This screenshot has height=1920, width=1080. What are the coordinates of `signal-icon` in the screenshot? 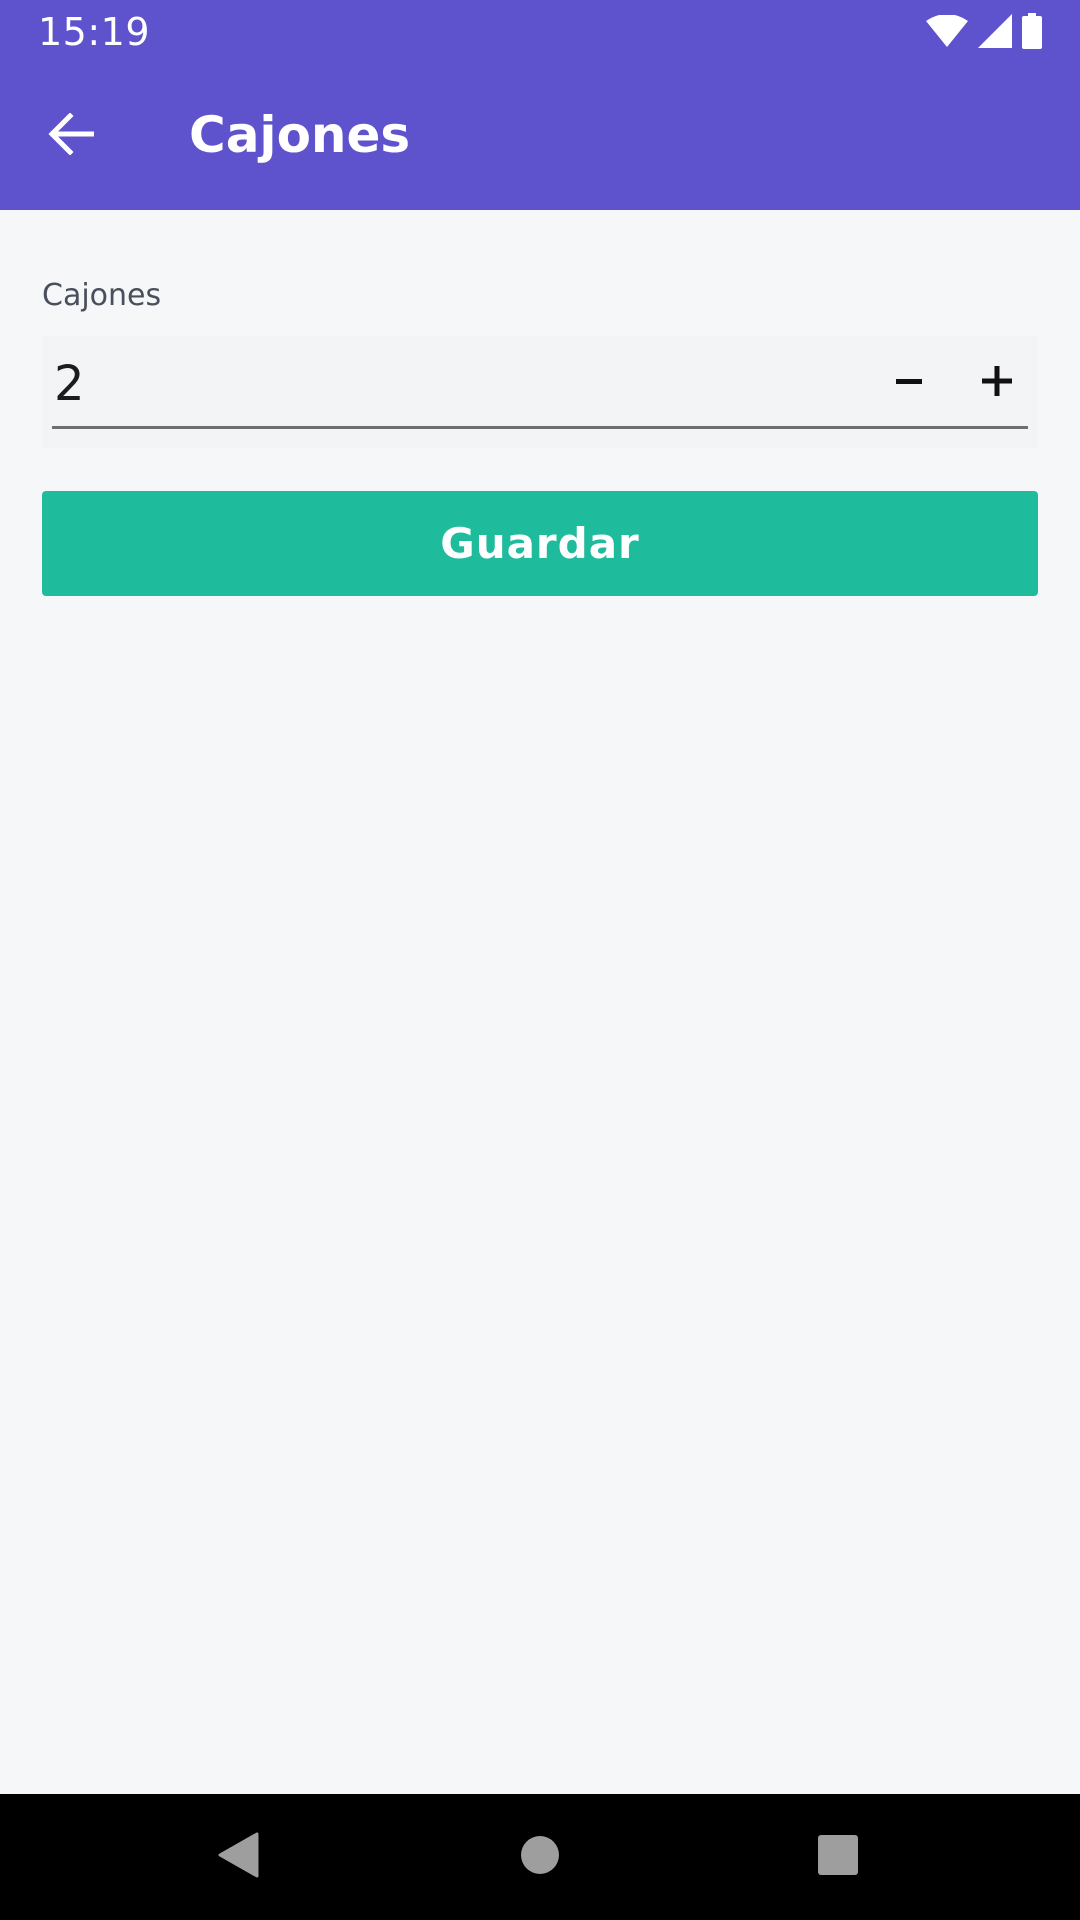 It's located at (995, 31).